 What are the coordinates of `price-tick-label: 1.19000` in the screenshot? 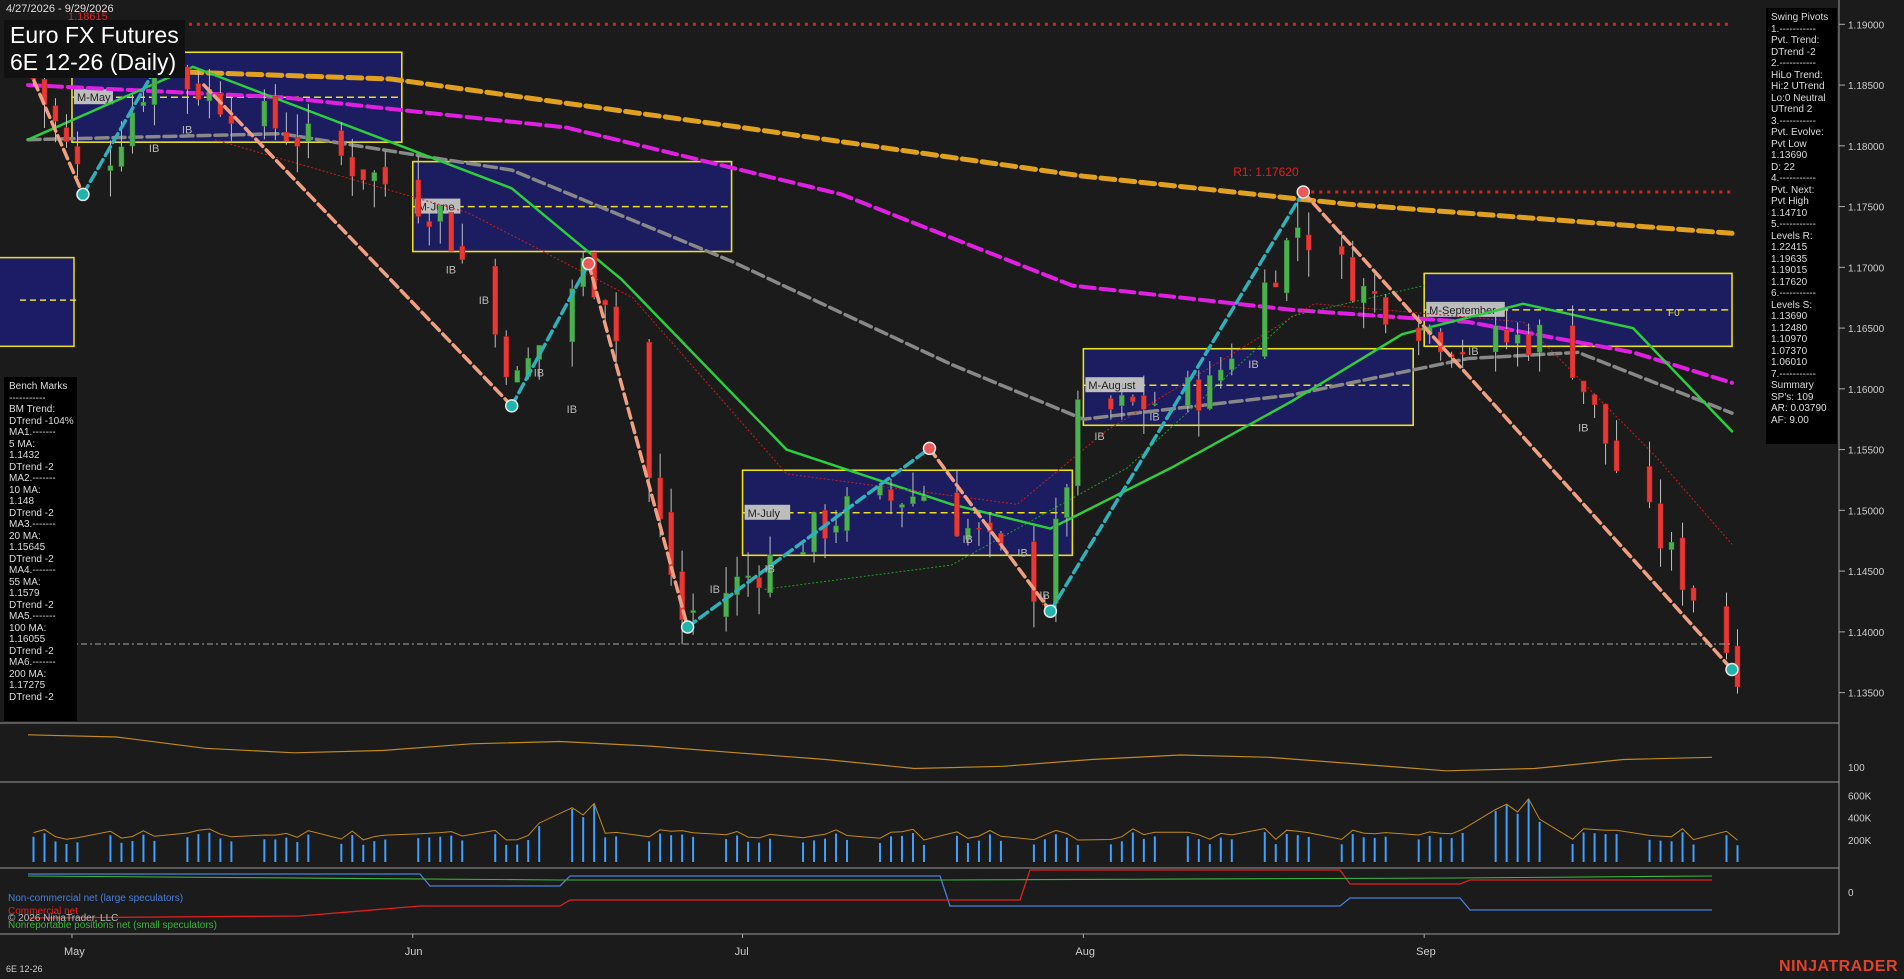 It's located at (1866, 25).